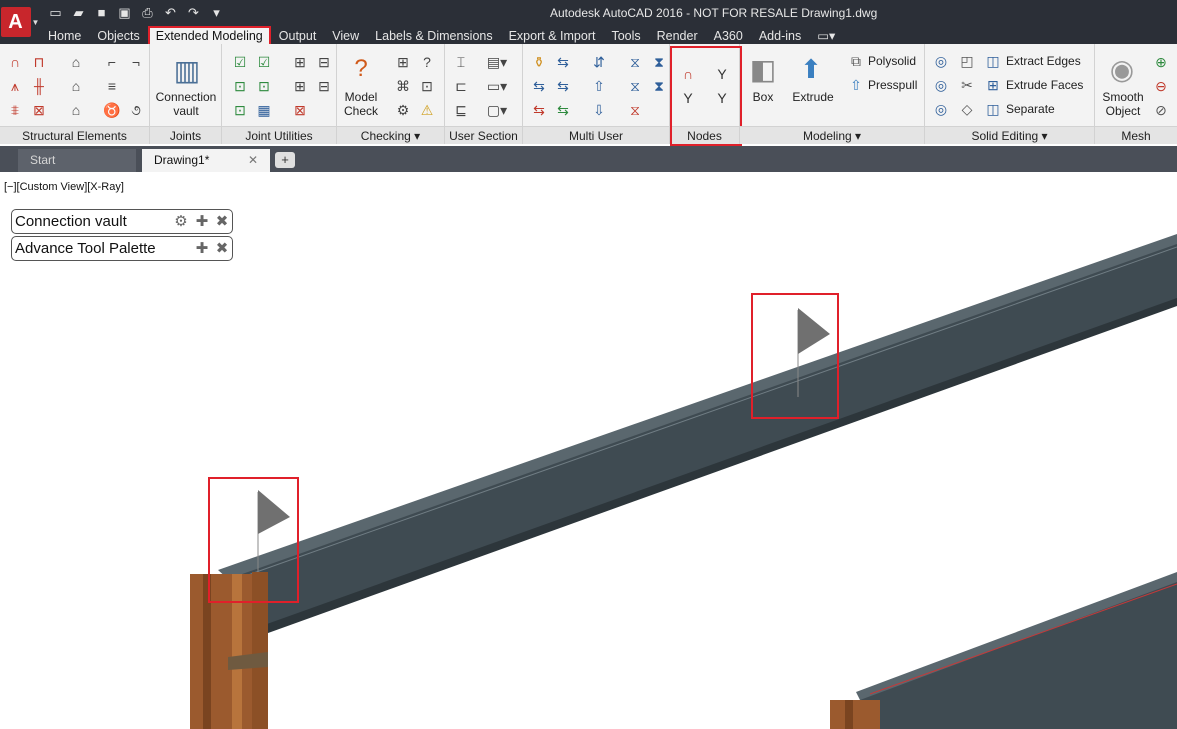  Describe the element at coordinates (1044, 85) in the screenshot. I see `extrude-faces-button: Extrude Faces` at that location.